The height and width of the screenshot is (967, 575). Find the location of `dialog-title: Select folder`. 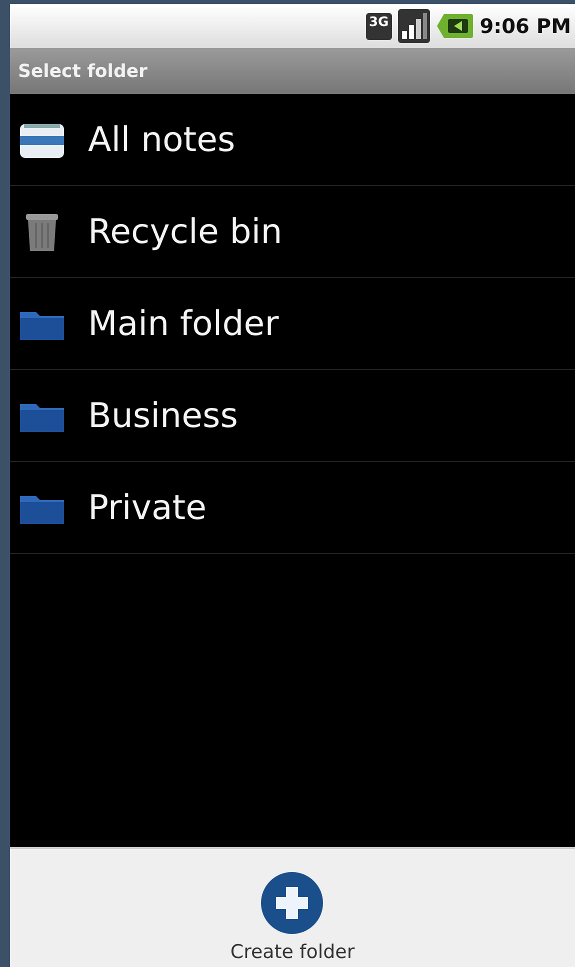

dialog-title: Select folder is located at coordinates (83, 71).